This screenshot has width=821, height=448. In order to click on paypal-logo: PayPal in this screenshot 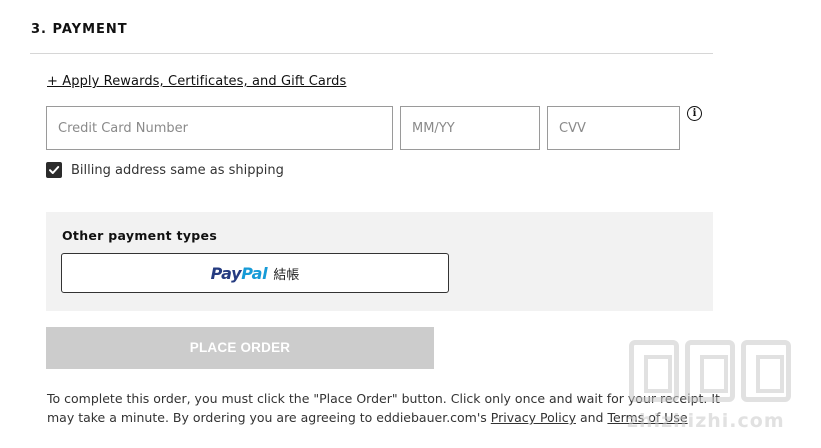, I will do `click(239, 273)`.